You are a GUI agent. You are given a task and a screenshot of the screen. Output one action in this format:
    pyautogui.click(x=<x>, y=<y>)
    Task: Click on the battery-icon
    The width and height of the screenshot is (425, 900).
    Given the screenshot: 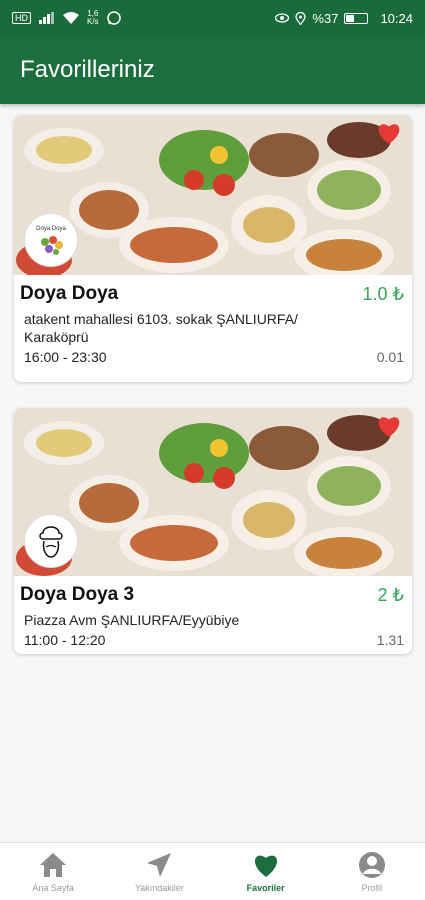 What is the action you would take?
    pyautogui.click(x=356, y=18)
    